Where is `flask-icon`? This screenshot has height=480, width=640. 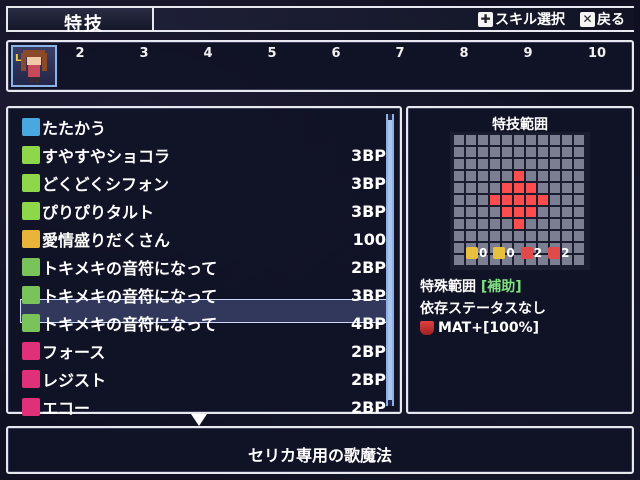
flask-icon is located at coordinates (427, 328).